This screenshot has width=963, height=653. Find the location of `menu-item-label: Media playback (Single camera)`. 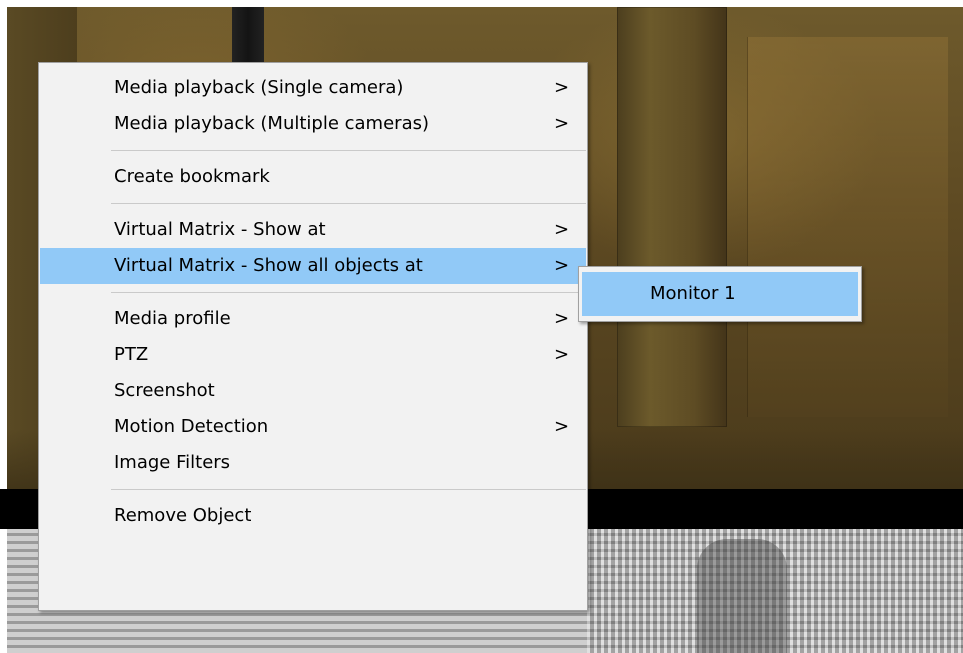

menu-item-label: Media playback (Single camera) is located at coordinates (259, 87).